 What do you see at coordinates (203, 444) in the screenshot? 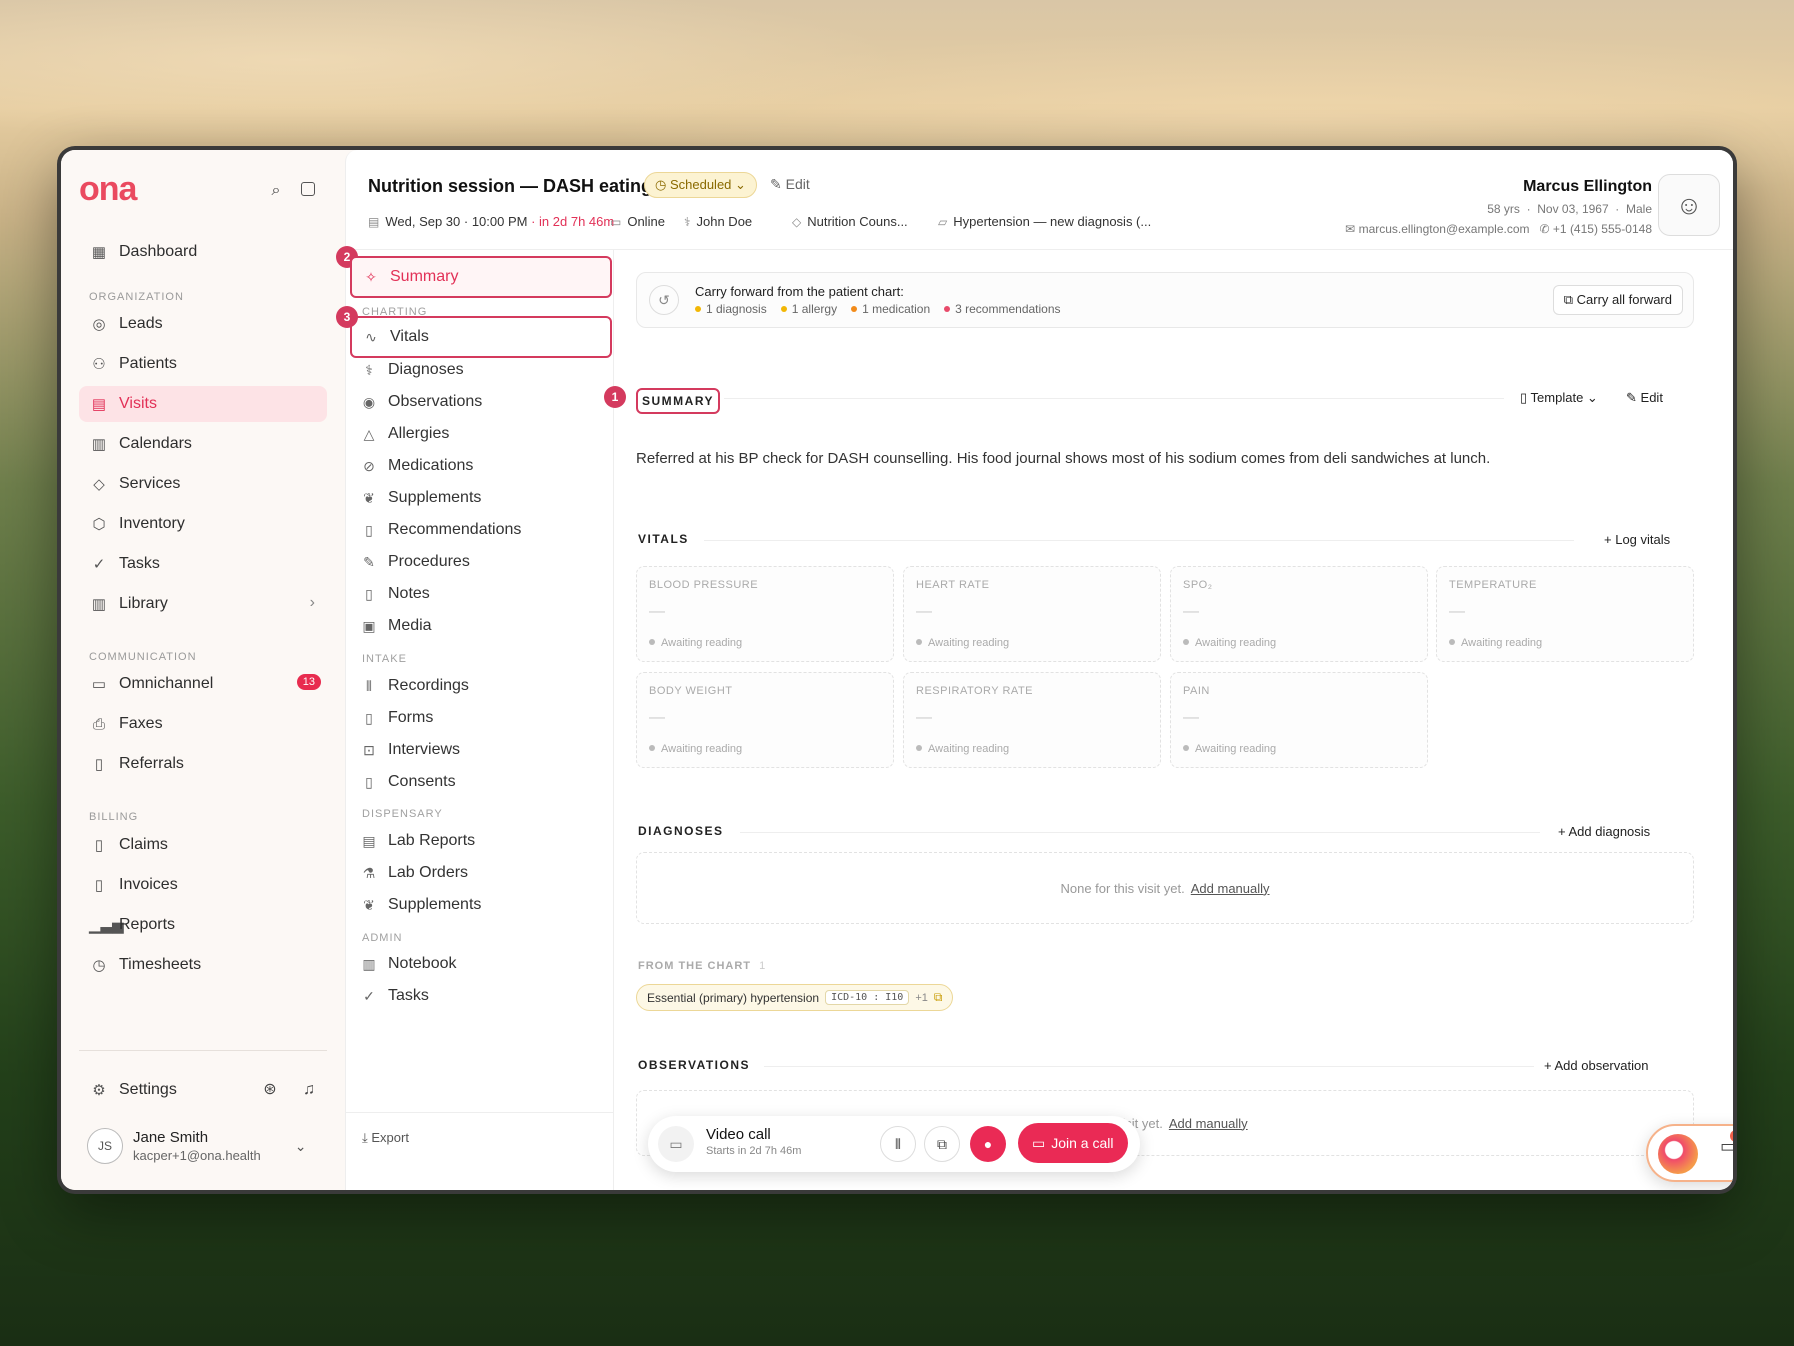
I see `sidebar-item-calendars: ▥ Calendars` at bounding box center [203, 444].